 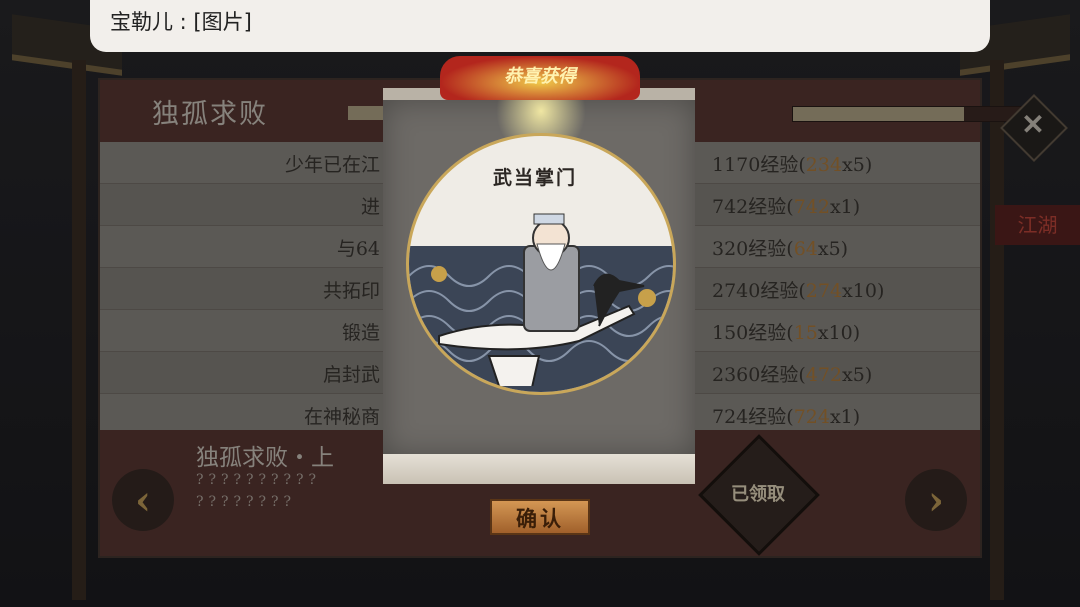 I want to click on confirm-button: 确认, so click(x=540, y=517).